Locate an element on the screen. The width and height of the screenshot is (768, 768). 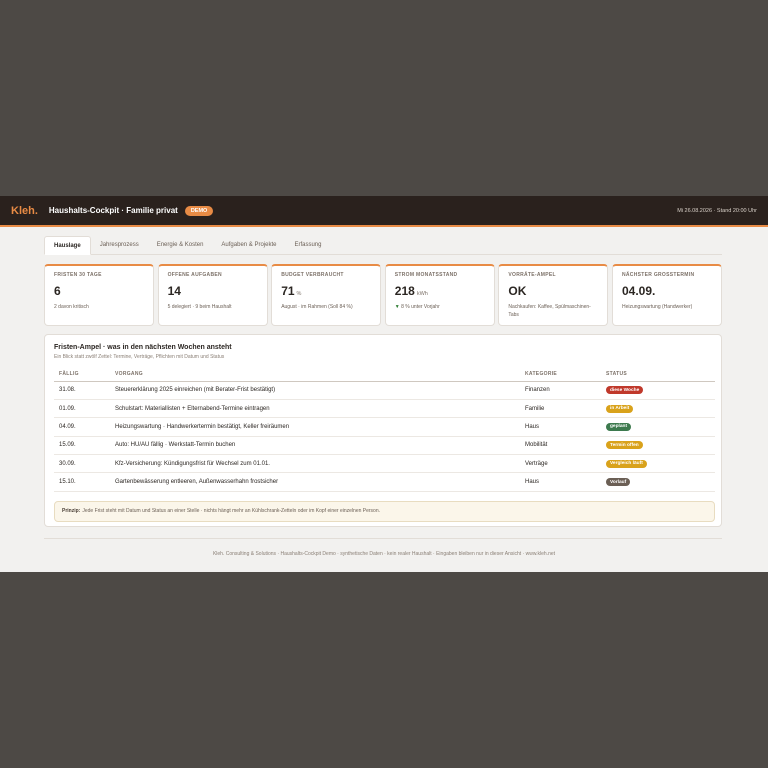
kpi-sub: 2 davon kritisch is located at coordinates (71, 307).